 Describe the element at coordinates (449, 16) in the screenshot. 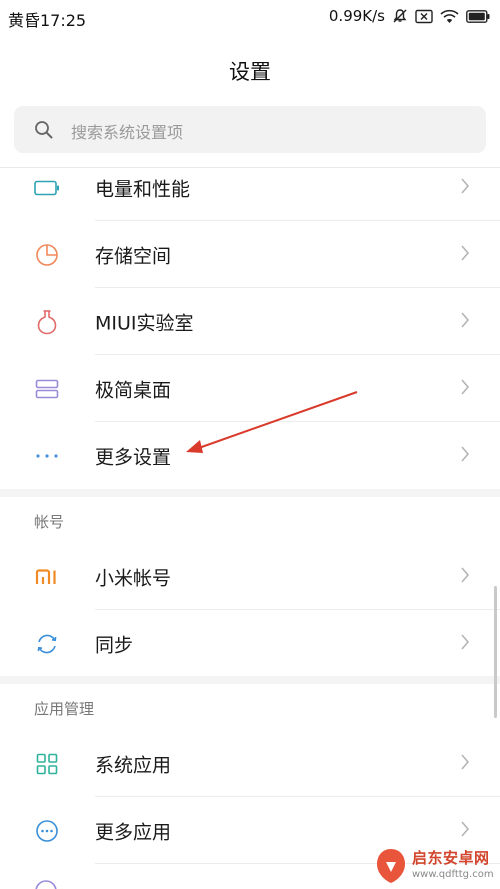

I see `wifi-icon` at that location.